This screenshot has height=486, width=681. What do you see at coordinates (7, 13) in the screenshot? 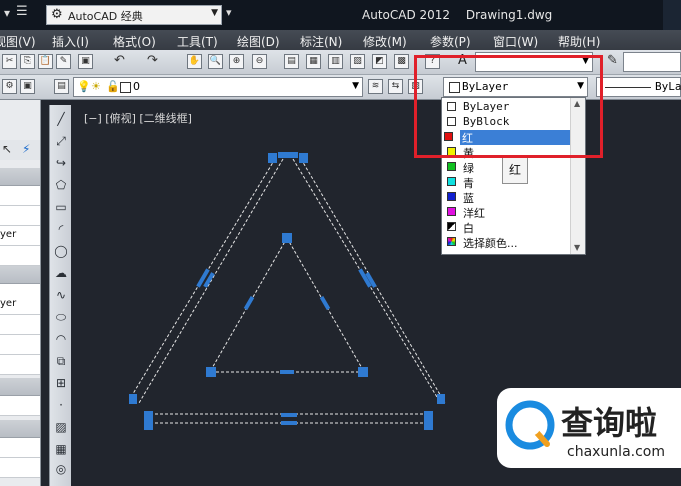
I see `qat-overflow-icon: ▾` at bounding box center [7, 13].